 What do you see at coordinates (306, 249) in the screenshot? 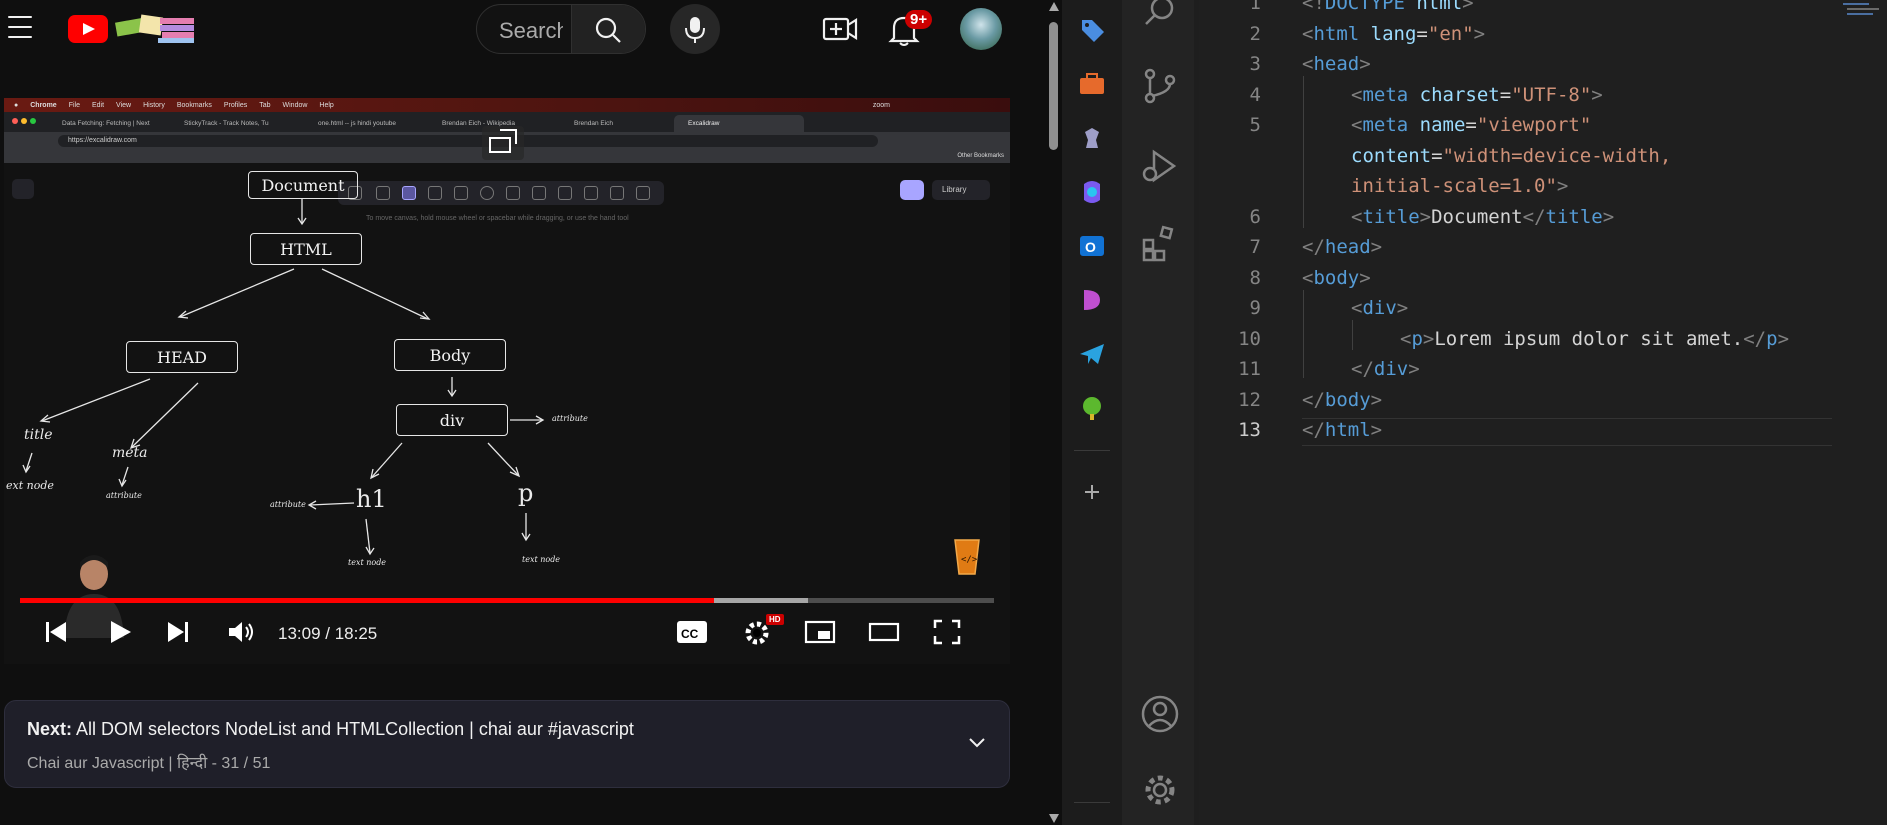
I see `node-html: HTML` at bounding box center [306, 249].